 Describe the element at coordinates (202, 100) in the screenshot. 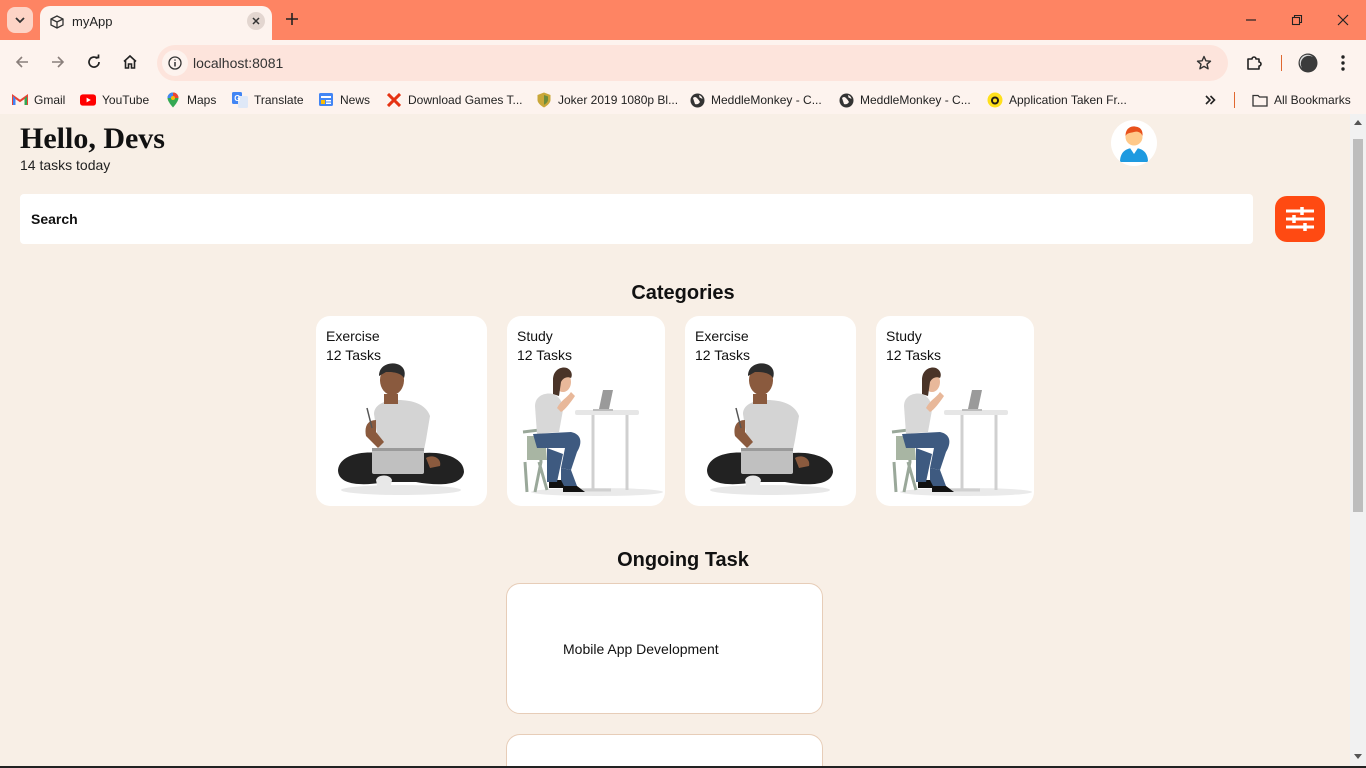

I see `bookmark-label: Maps` at that location.